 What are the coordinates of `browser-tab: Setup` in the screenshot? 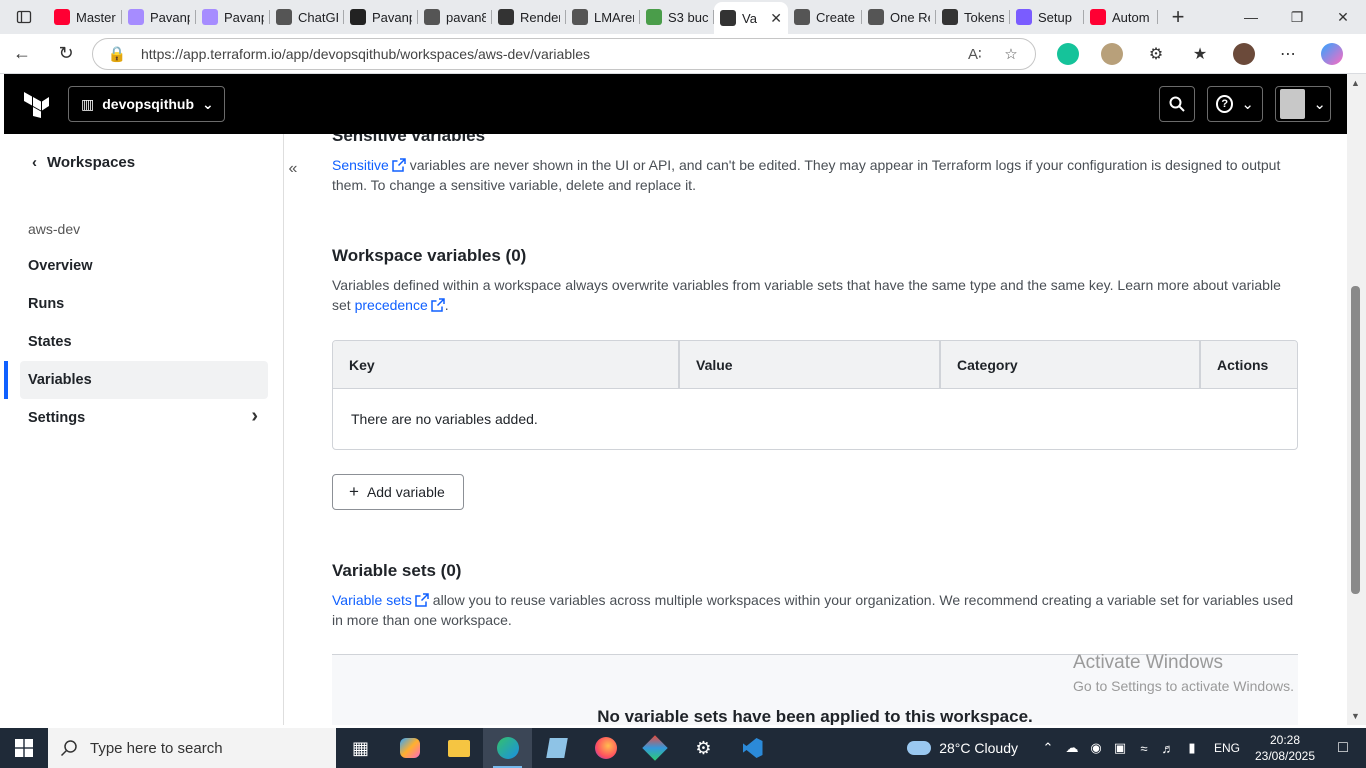 It's located at (1047, 17).